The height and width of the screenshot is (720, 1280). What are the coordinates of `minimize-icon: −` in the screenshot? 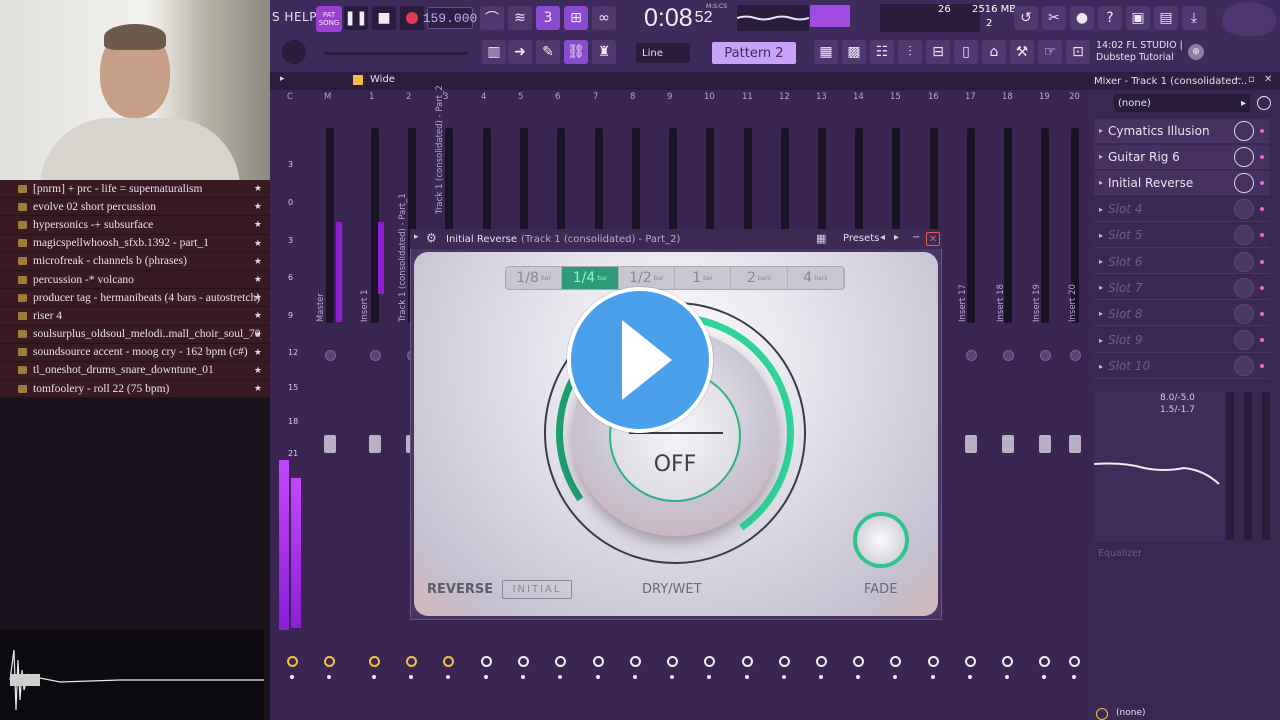 It's located at (916, 237).